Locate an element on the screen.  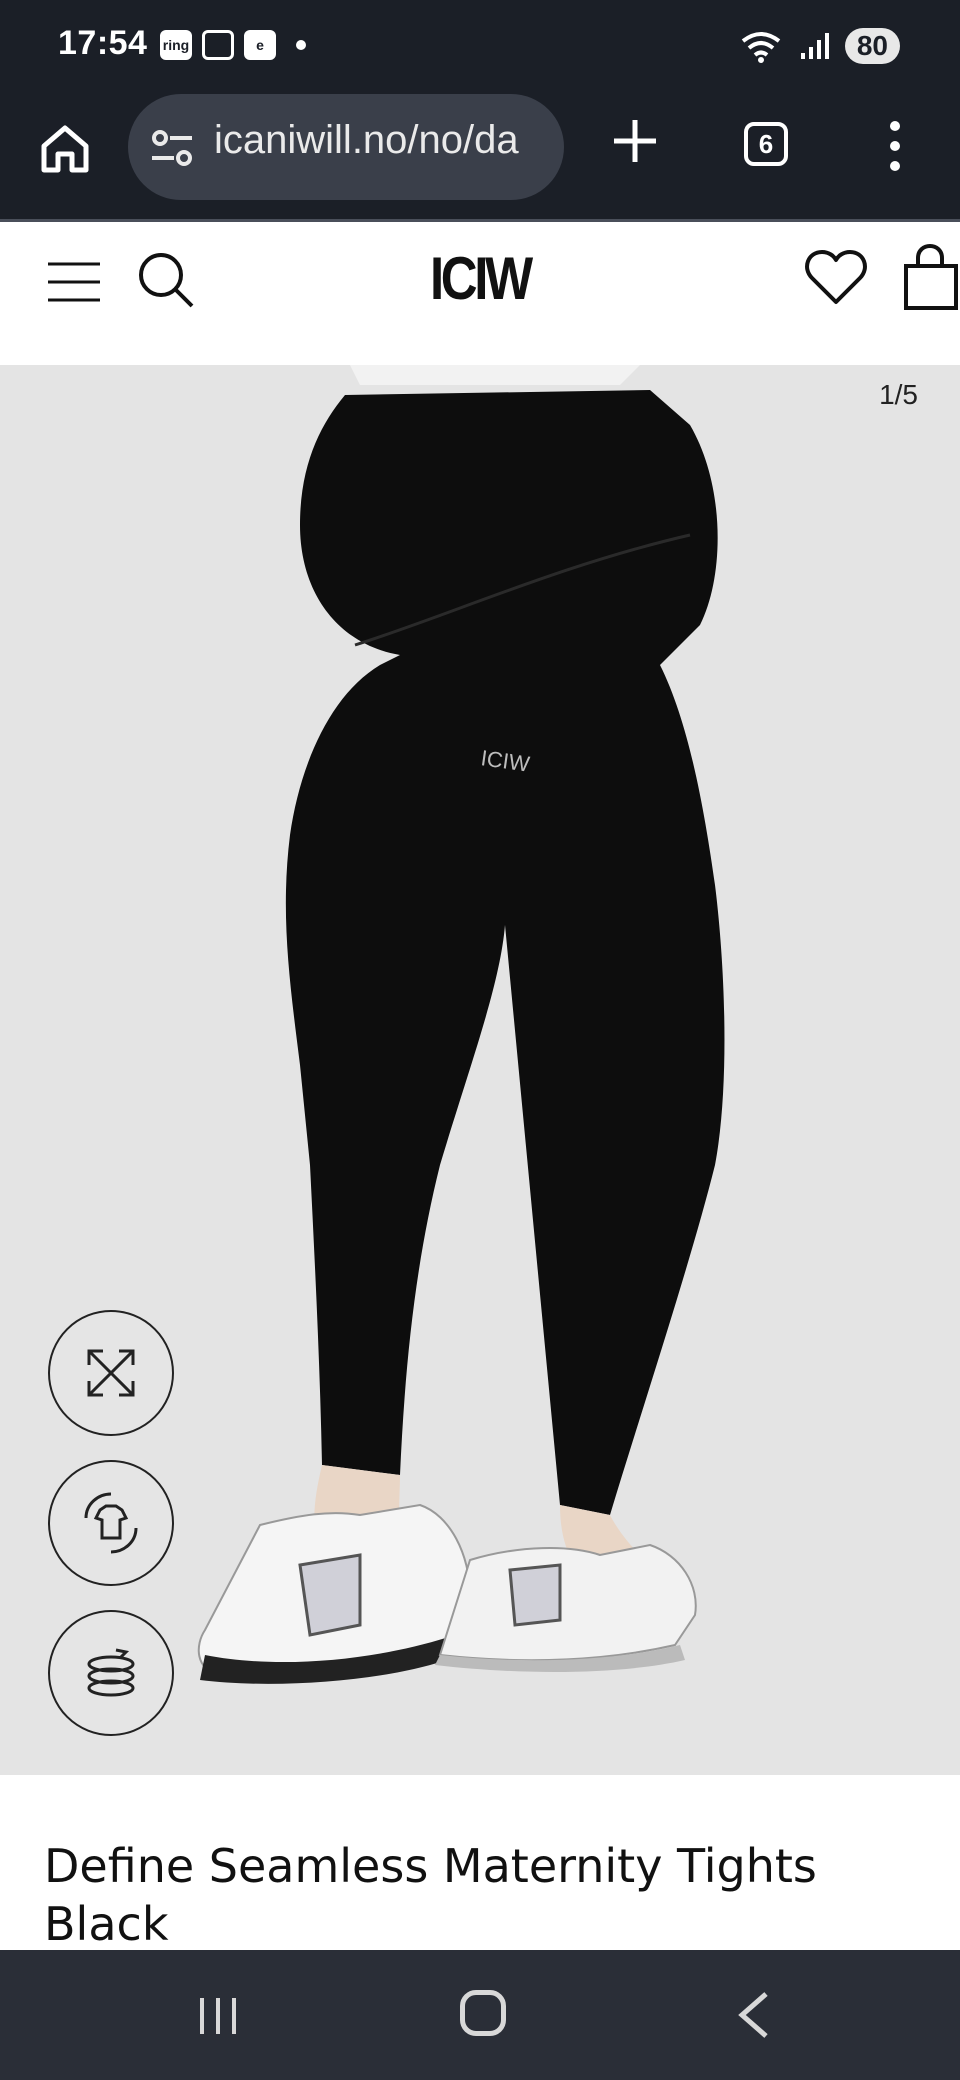
signal-icon is located at coordinates (814, 46).